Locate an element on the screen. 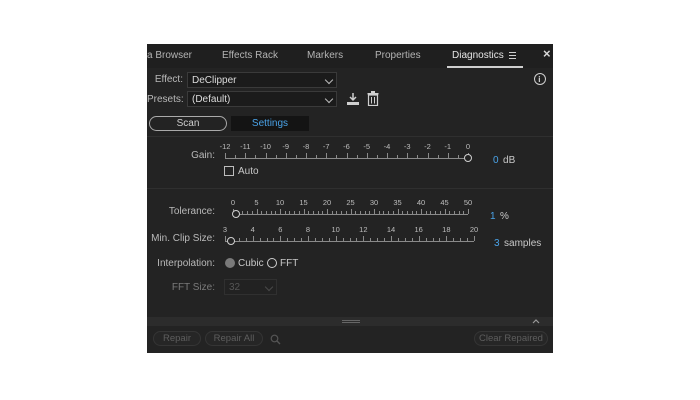  tick-label: -6 is located at coordinates (346, 146).